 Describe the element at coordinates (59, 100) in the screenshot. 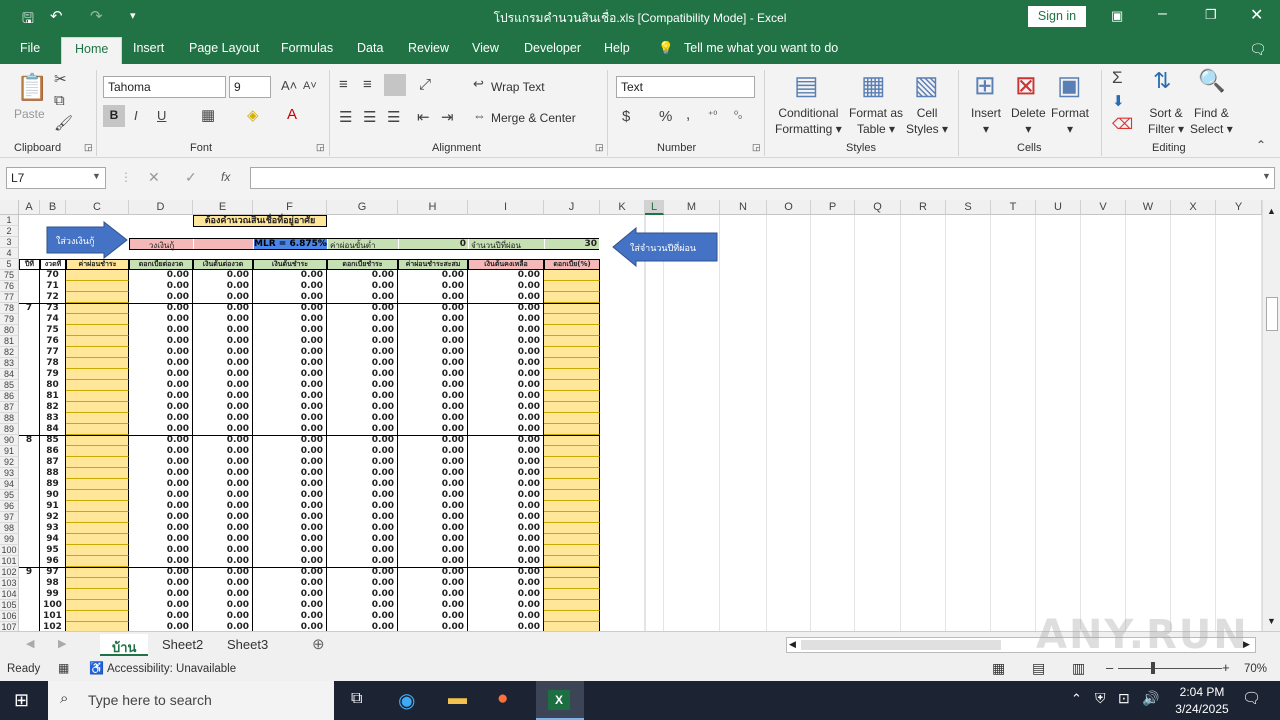

I see `copy-icon: ⧉` at that location.